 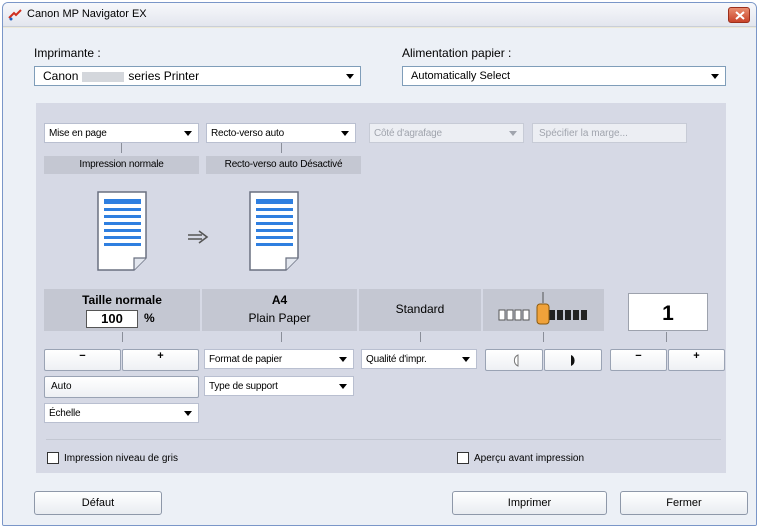 I want to click on layout-status: Impression normale, so click(x=121, y=165).